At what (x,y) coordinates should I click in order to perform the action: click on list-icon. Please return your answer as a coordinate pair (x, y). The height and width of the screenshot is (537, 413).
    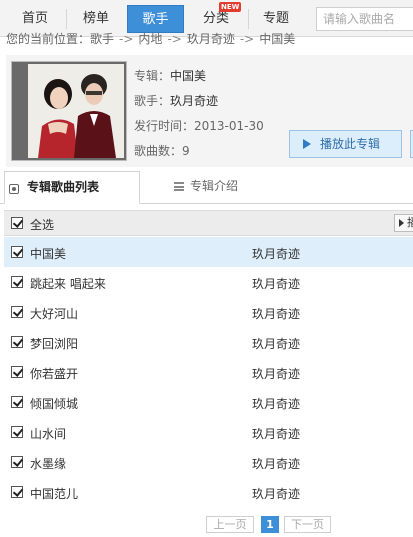
    Looking at the image, I should click on (179, 186).